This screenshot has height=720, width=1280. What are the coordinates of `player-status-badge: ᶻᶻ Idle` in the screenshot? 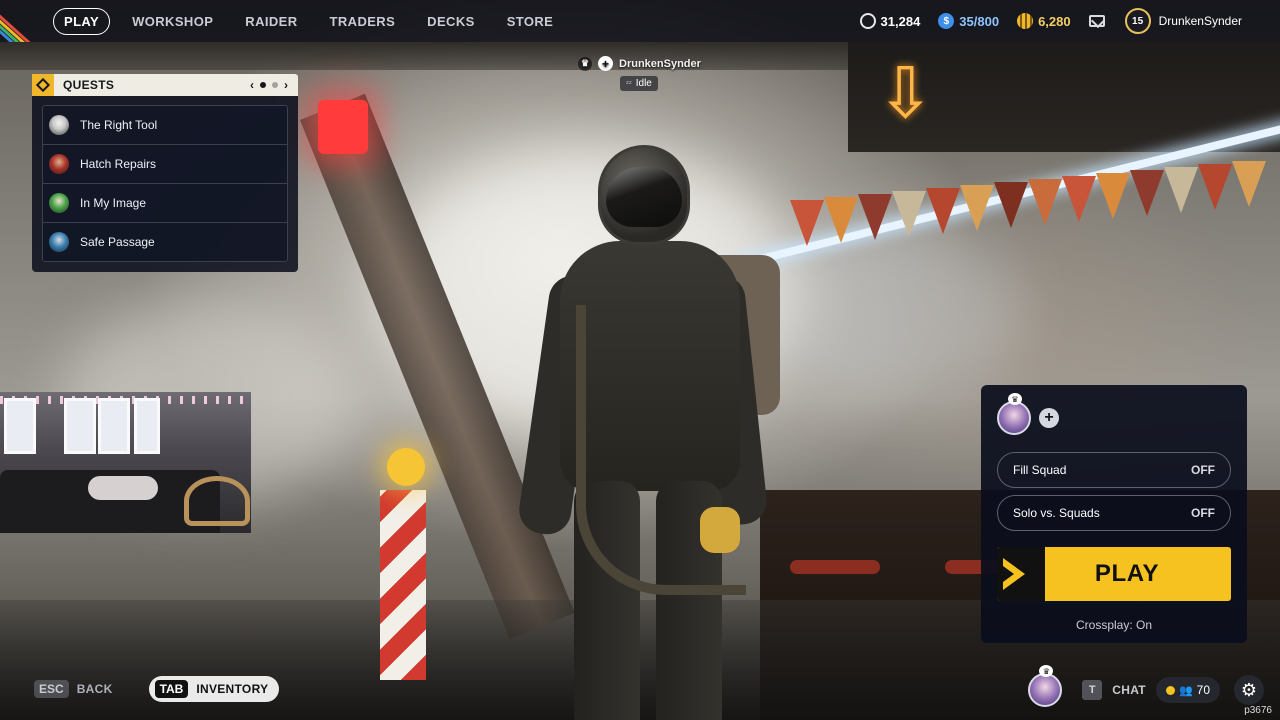 It's located at (639, 83).